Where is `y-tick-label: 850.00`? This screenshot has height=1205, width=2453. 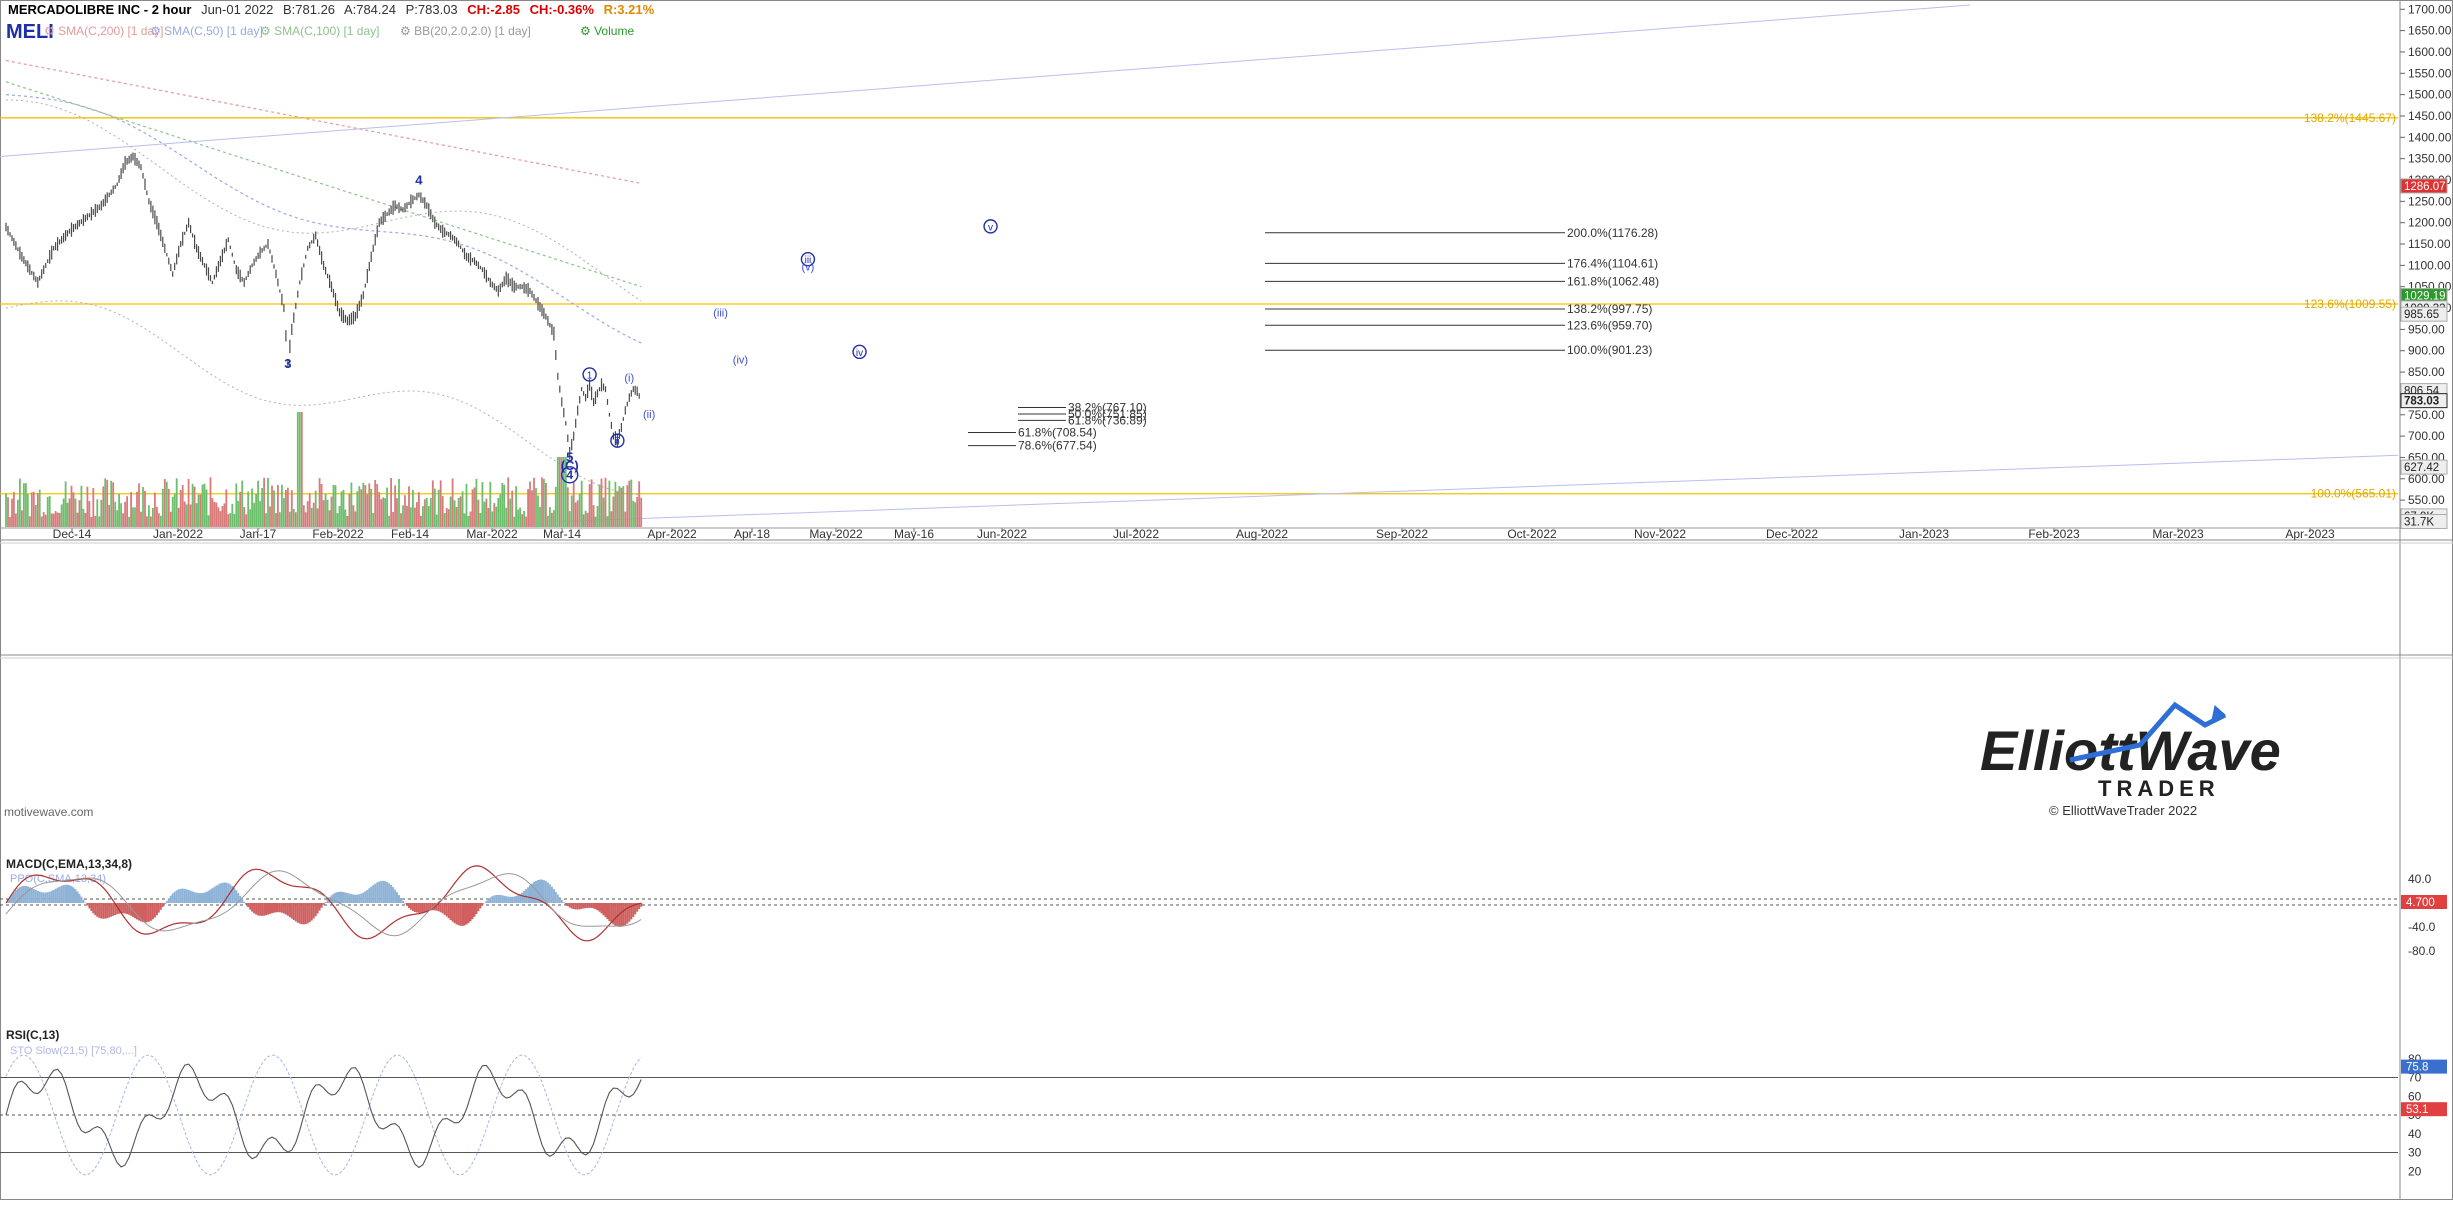 y-tick-label: 850.00 is located at coordinates (2426, 372).